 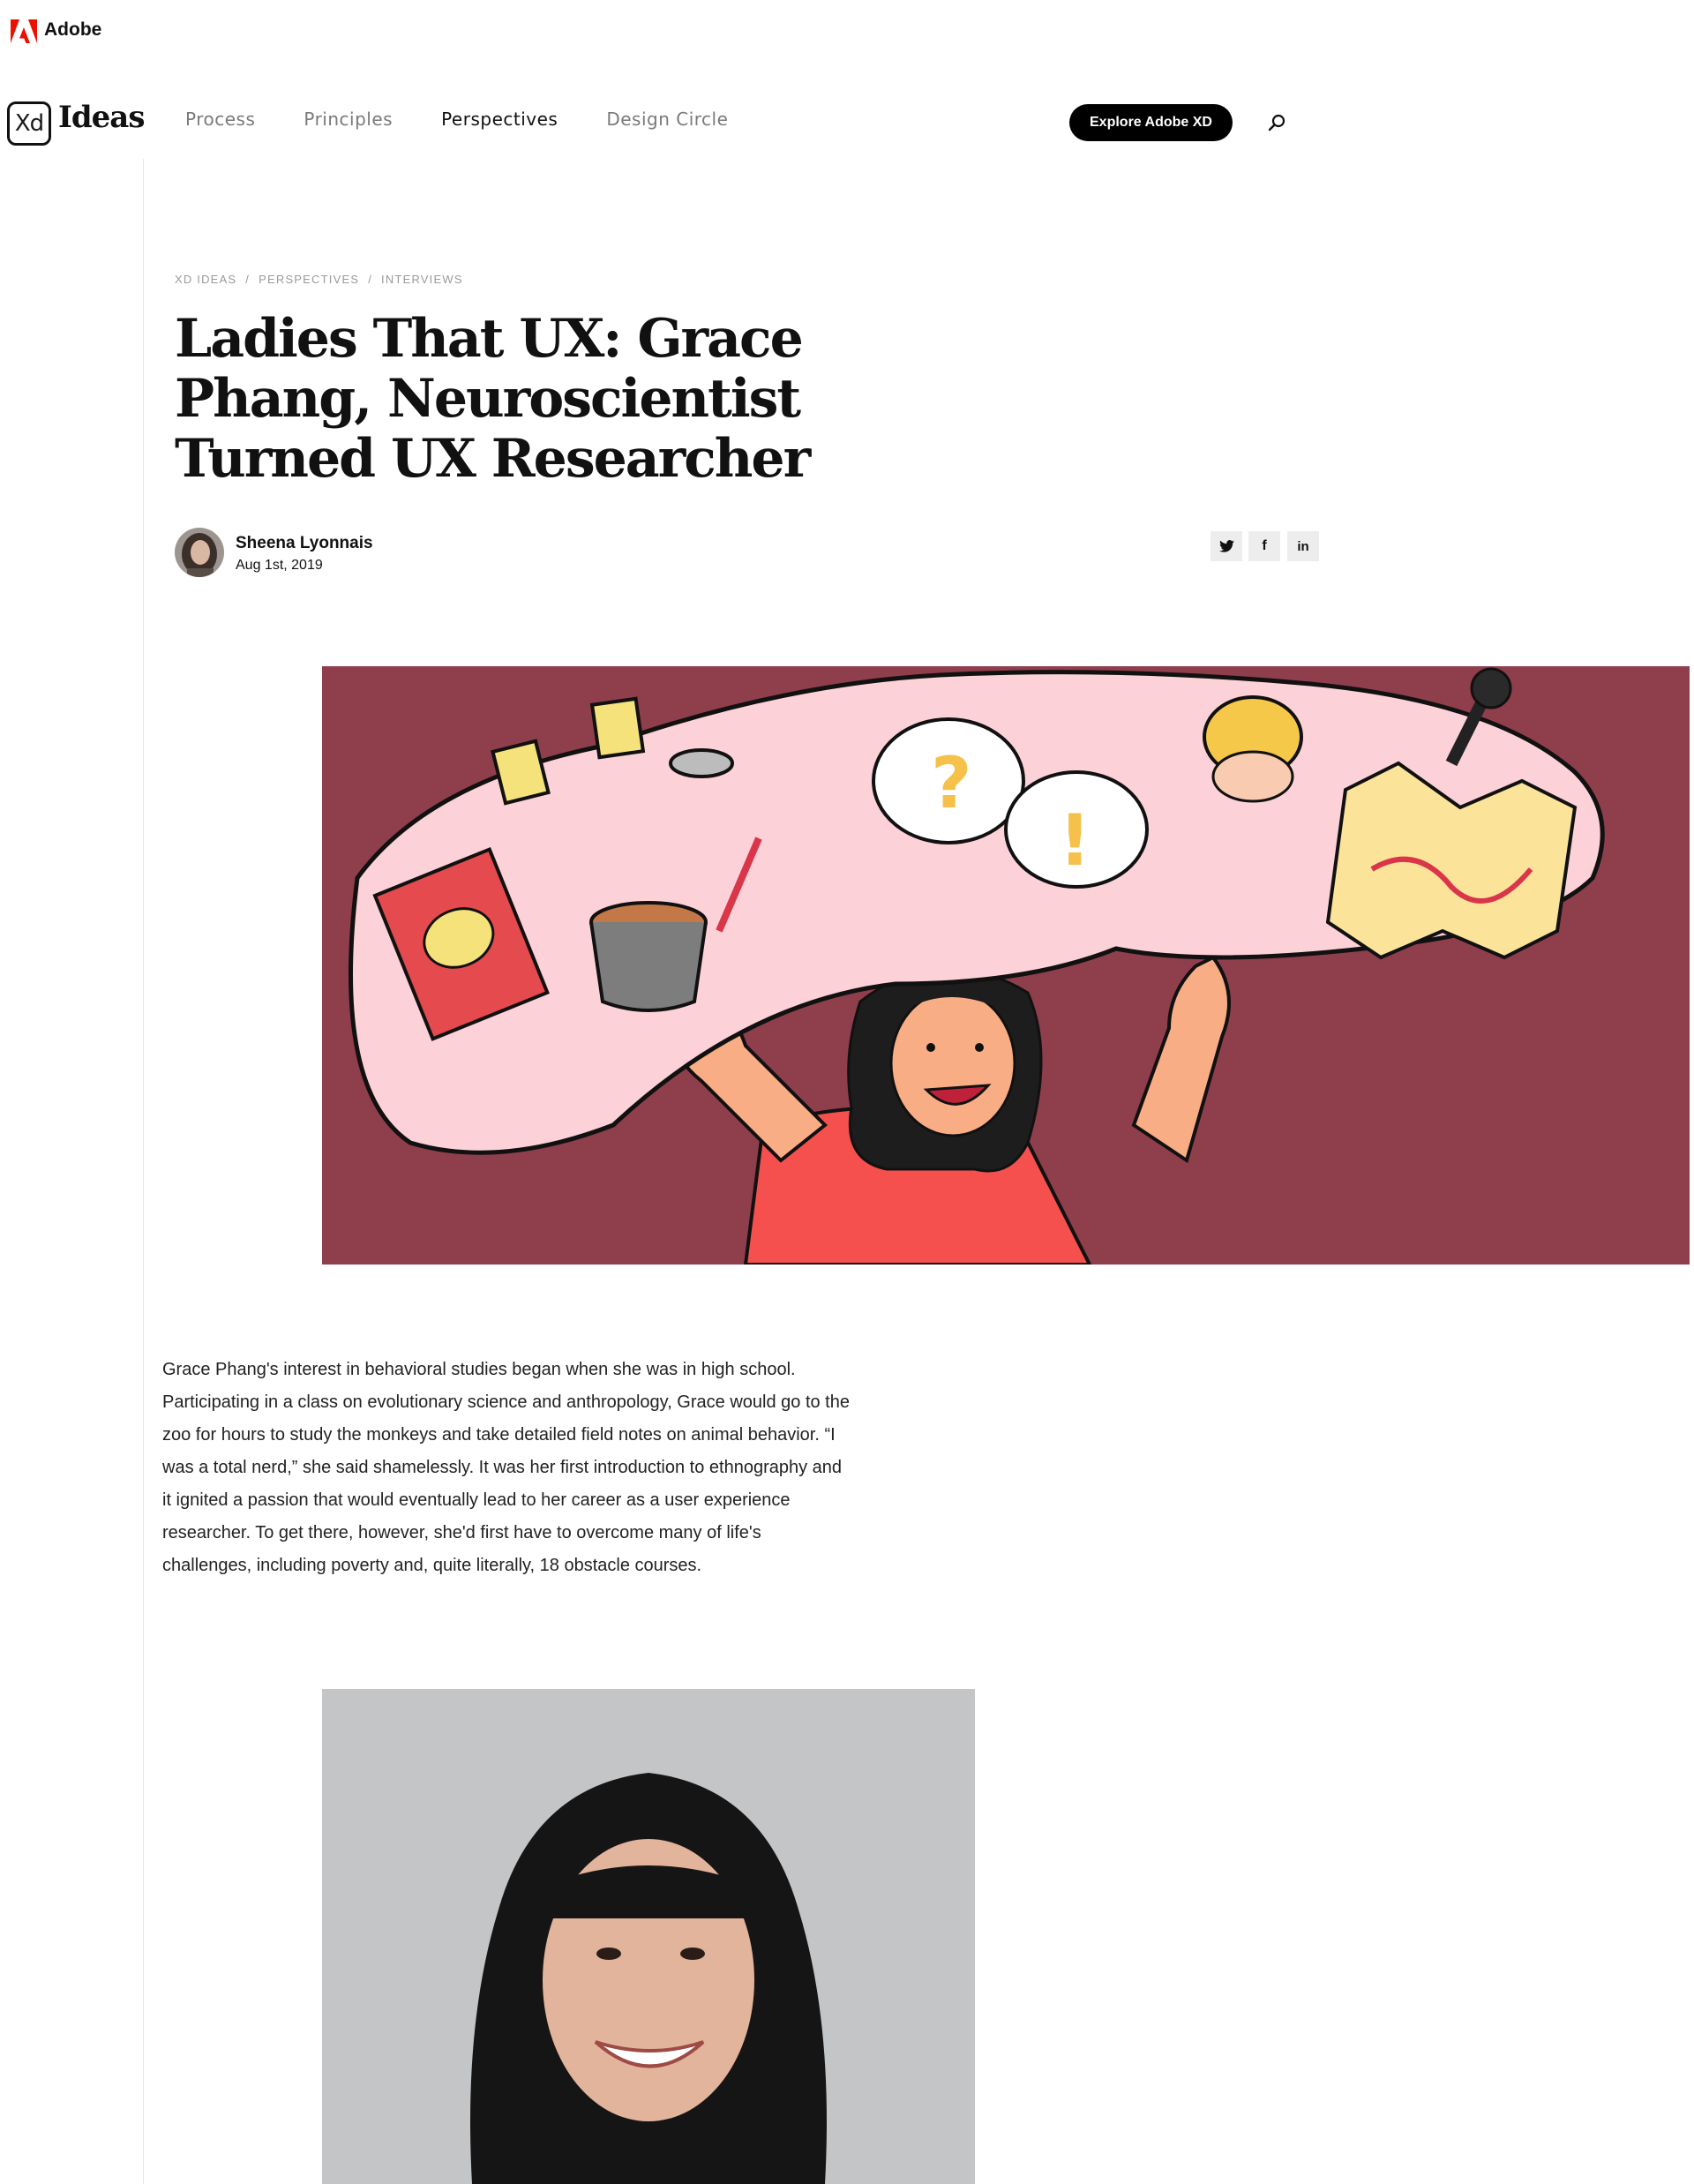 I want to click on twitter-share-button, so click(x=1226, y=546).